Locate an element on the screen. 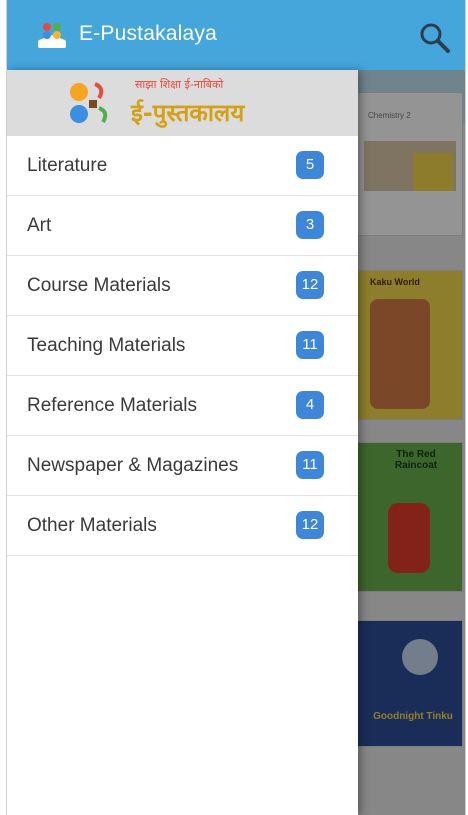  menu-item-literature: Literature 5 is located at coordinates (182, 166).